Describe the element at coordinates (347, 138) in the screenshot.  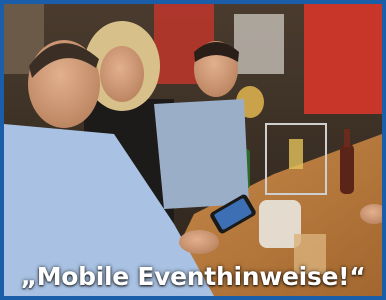
I see `bottle-neck` at that location.